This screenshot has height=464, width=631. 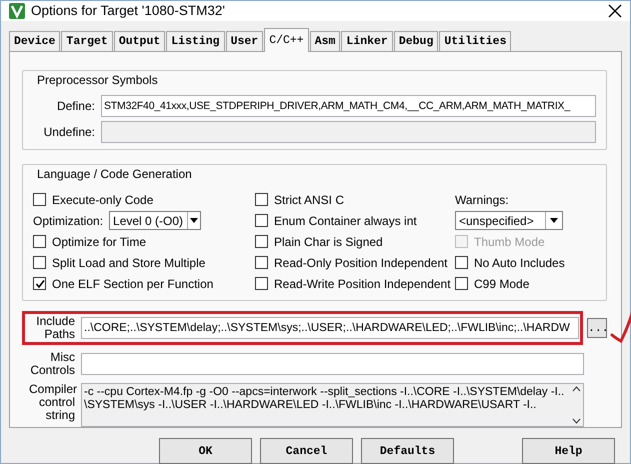 I want to click on include-paths-field: ..\CORE;..\SYSTEM\delay;..\SYSTEM\sys;..\USER;..\HARDWARE\LED;..\FWLIB\inc;..\HARDW, so click(x=330, y=328).